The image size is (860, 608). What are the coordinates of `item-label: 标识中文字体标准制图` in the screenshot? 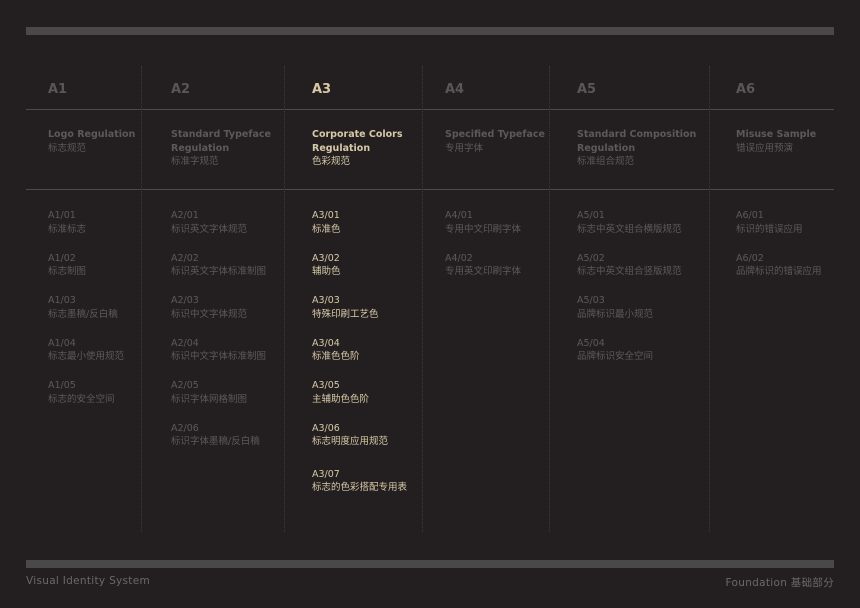 It's located at (219, 356).